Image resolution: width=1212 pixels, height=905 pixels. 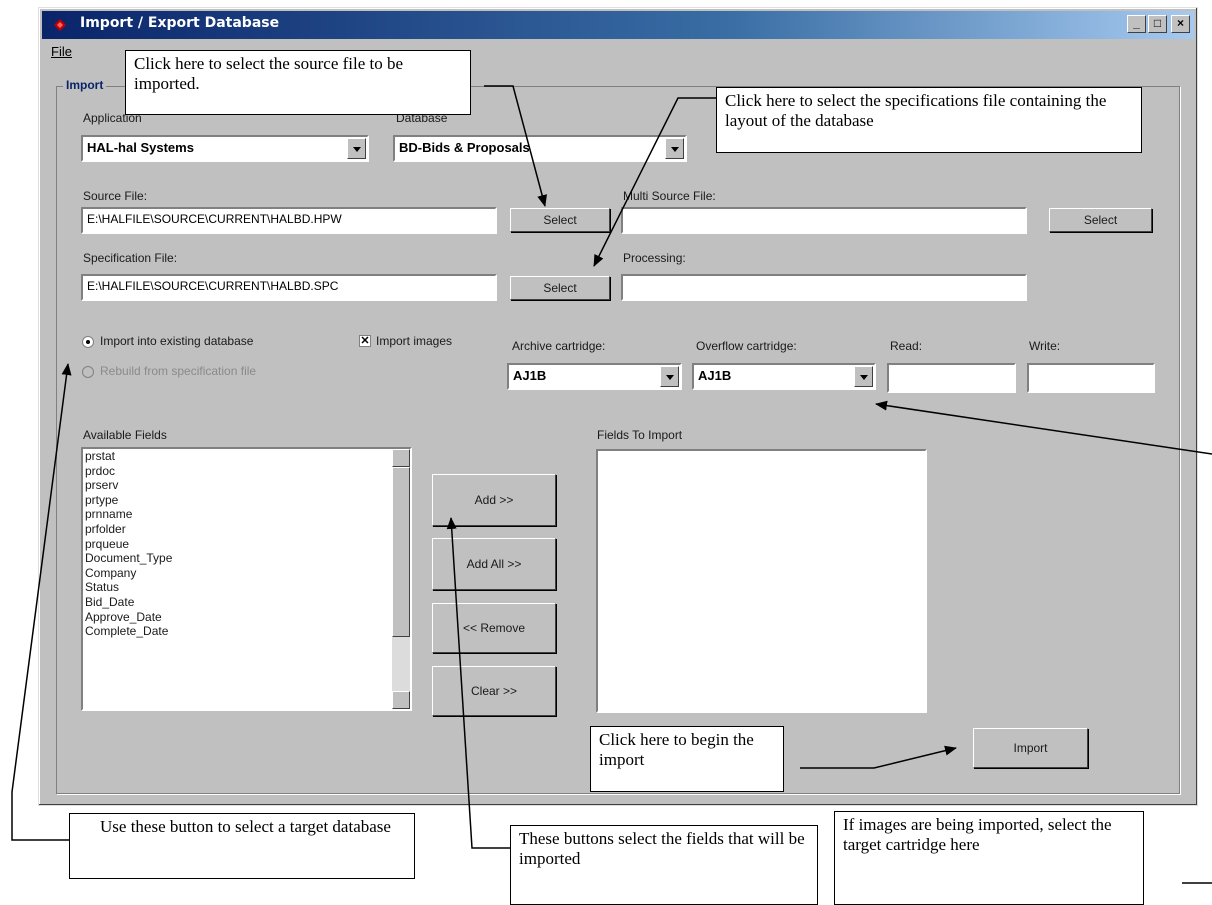 What do you see at coordinates (478, 683) in the screenshot?
I see `arrow-fields` at bounding box center [478, 683].